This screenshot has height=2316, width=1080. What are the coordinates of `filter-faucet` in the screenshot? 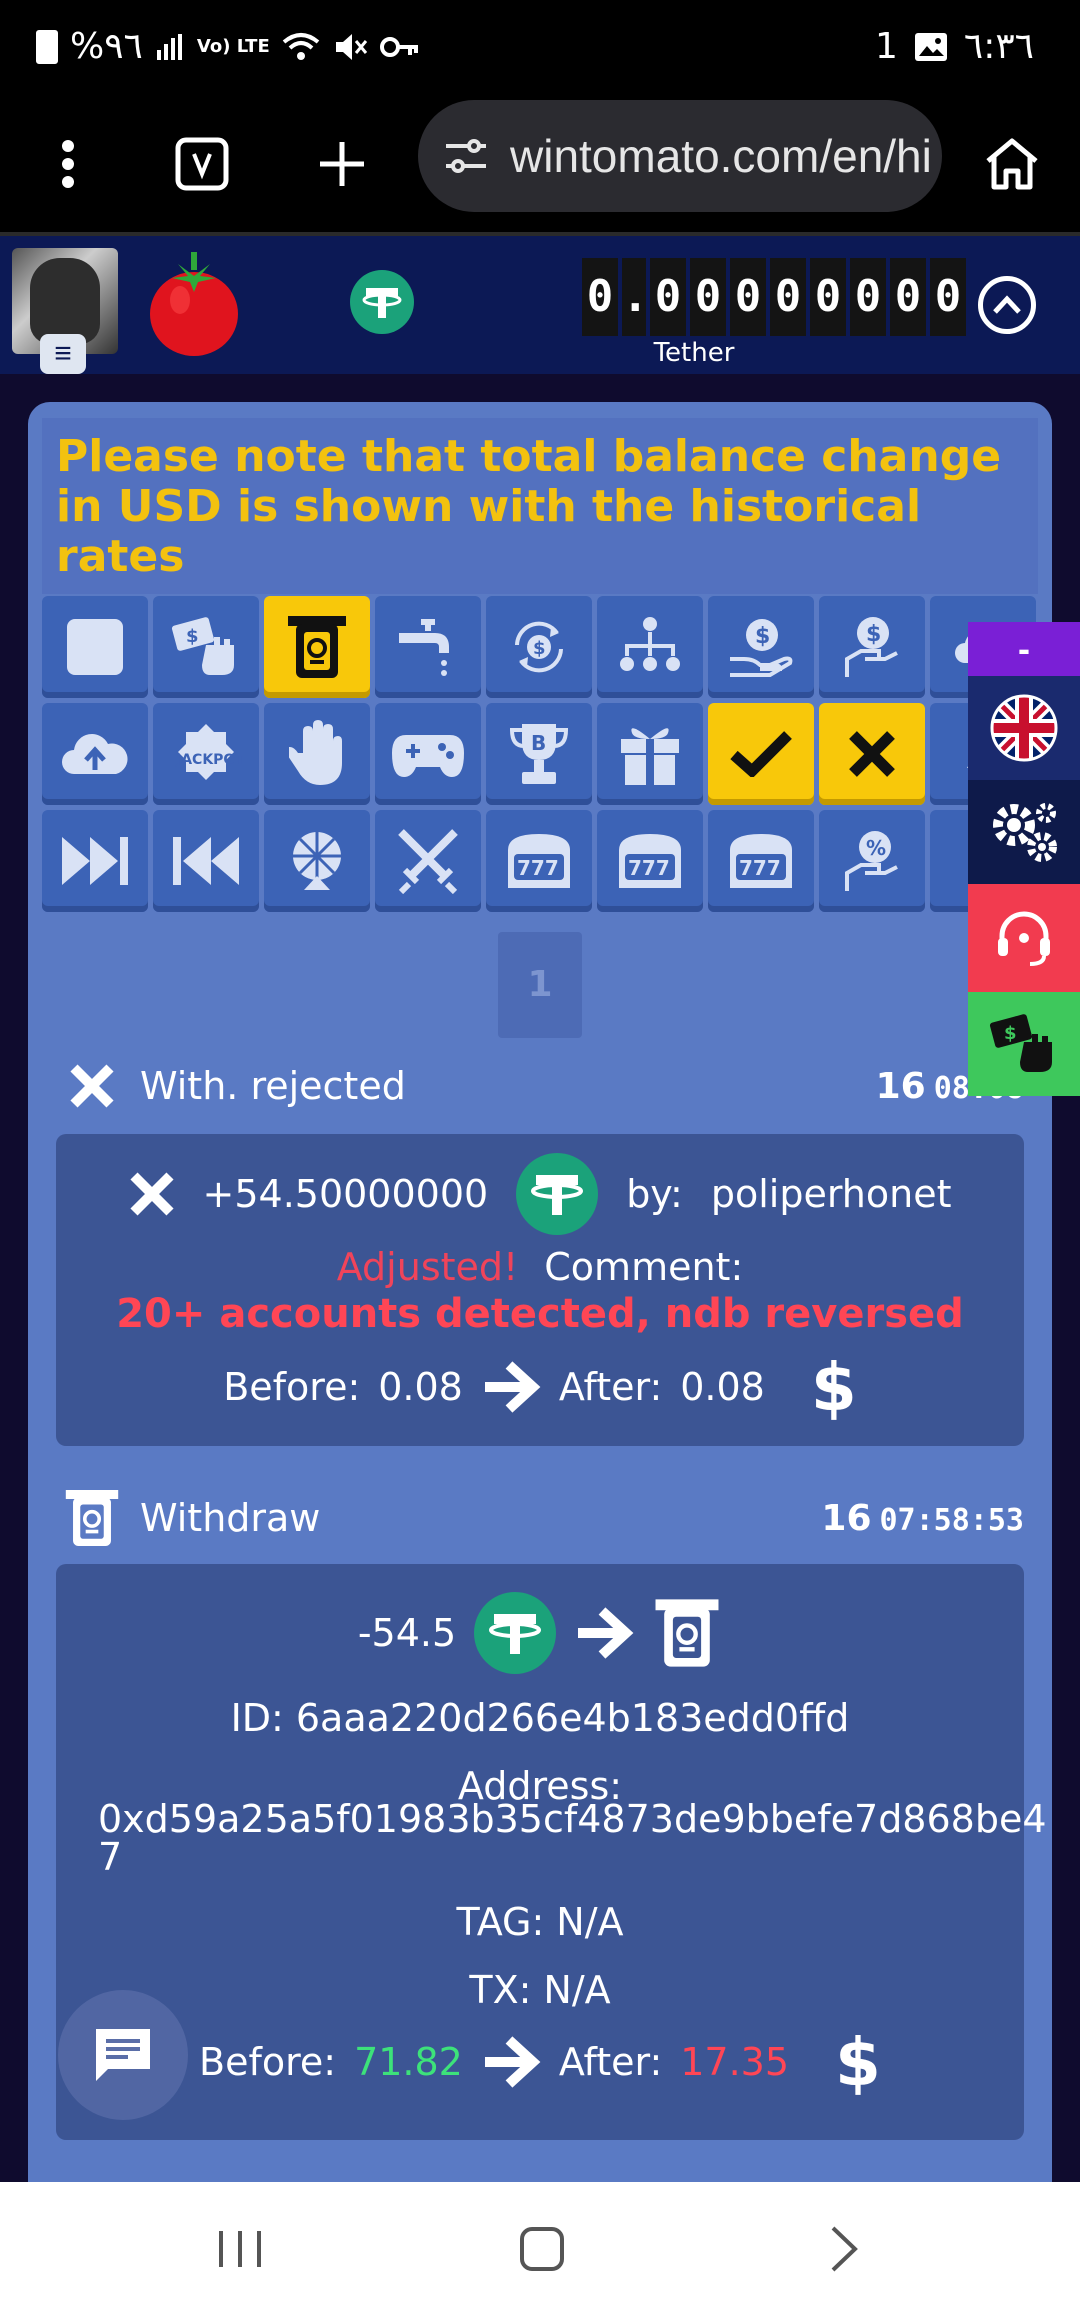 It's located at (428, 647).